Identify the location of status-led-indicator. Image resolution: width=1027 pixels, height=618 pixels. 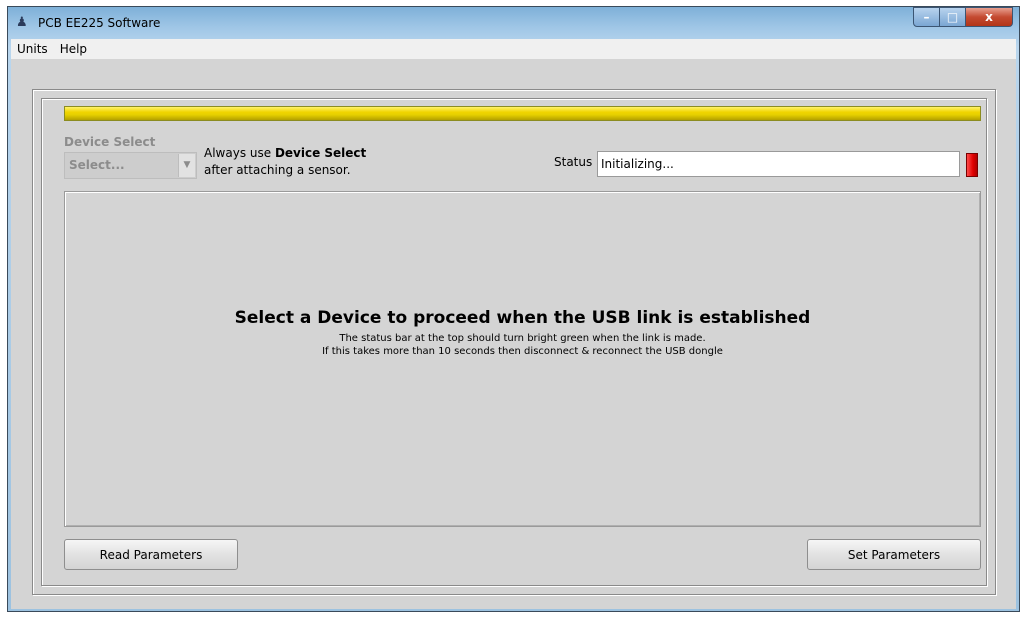
(972, 165).